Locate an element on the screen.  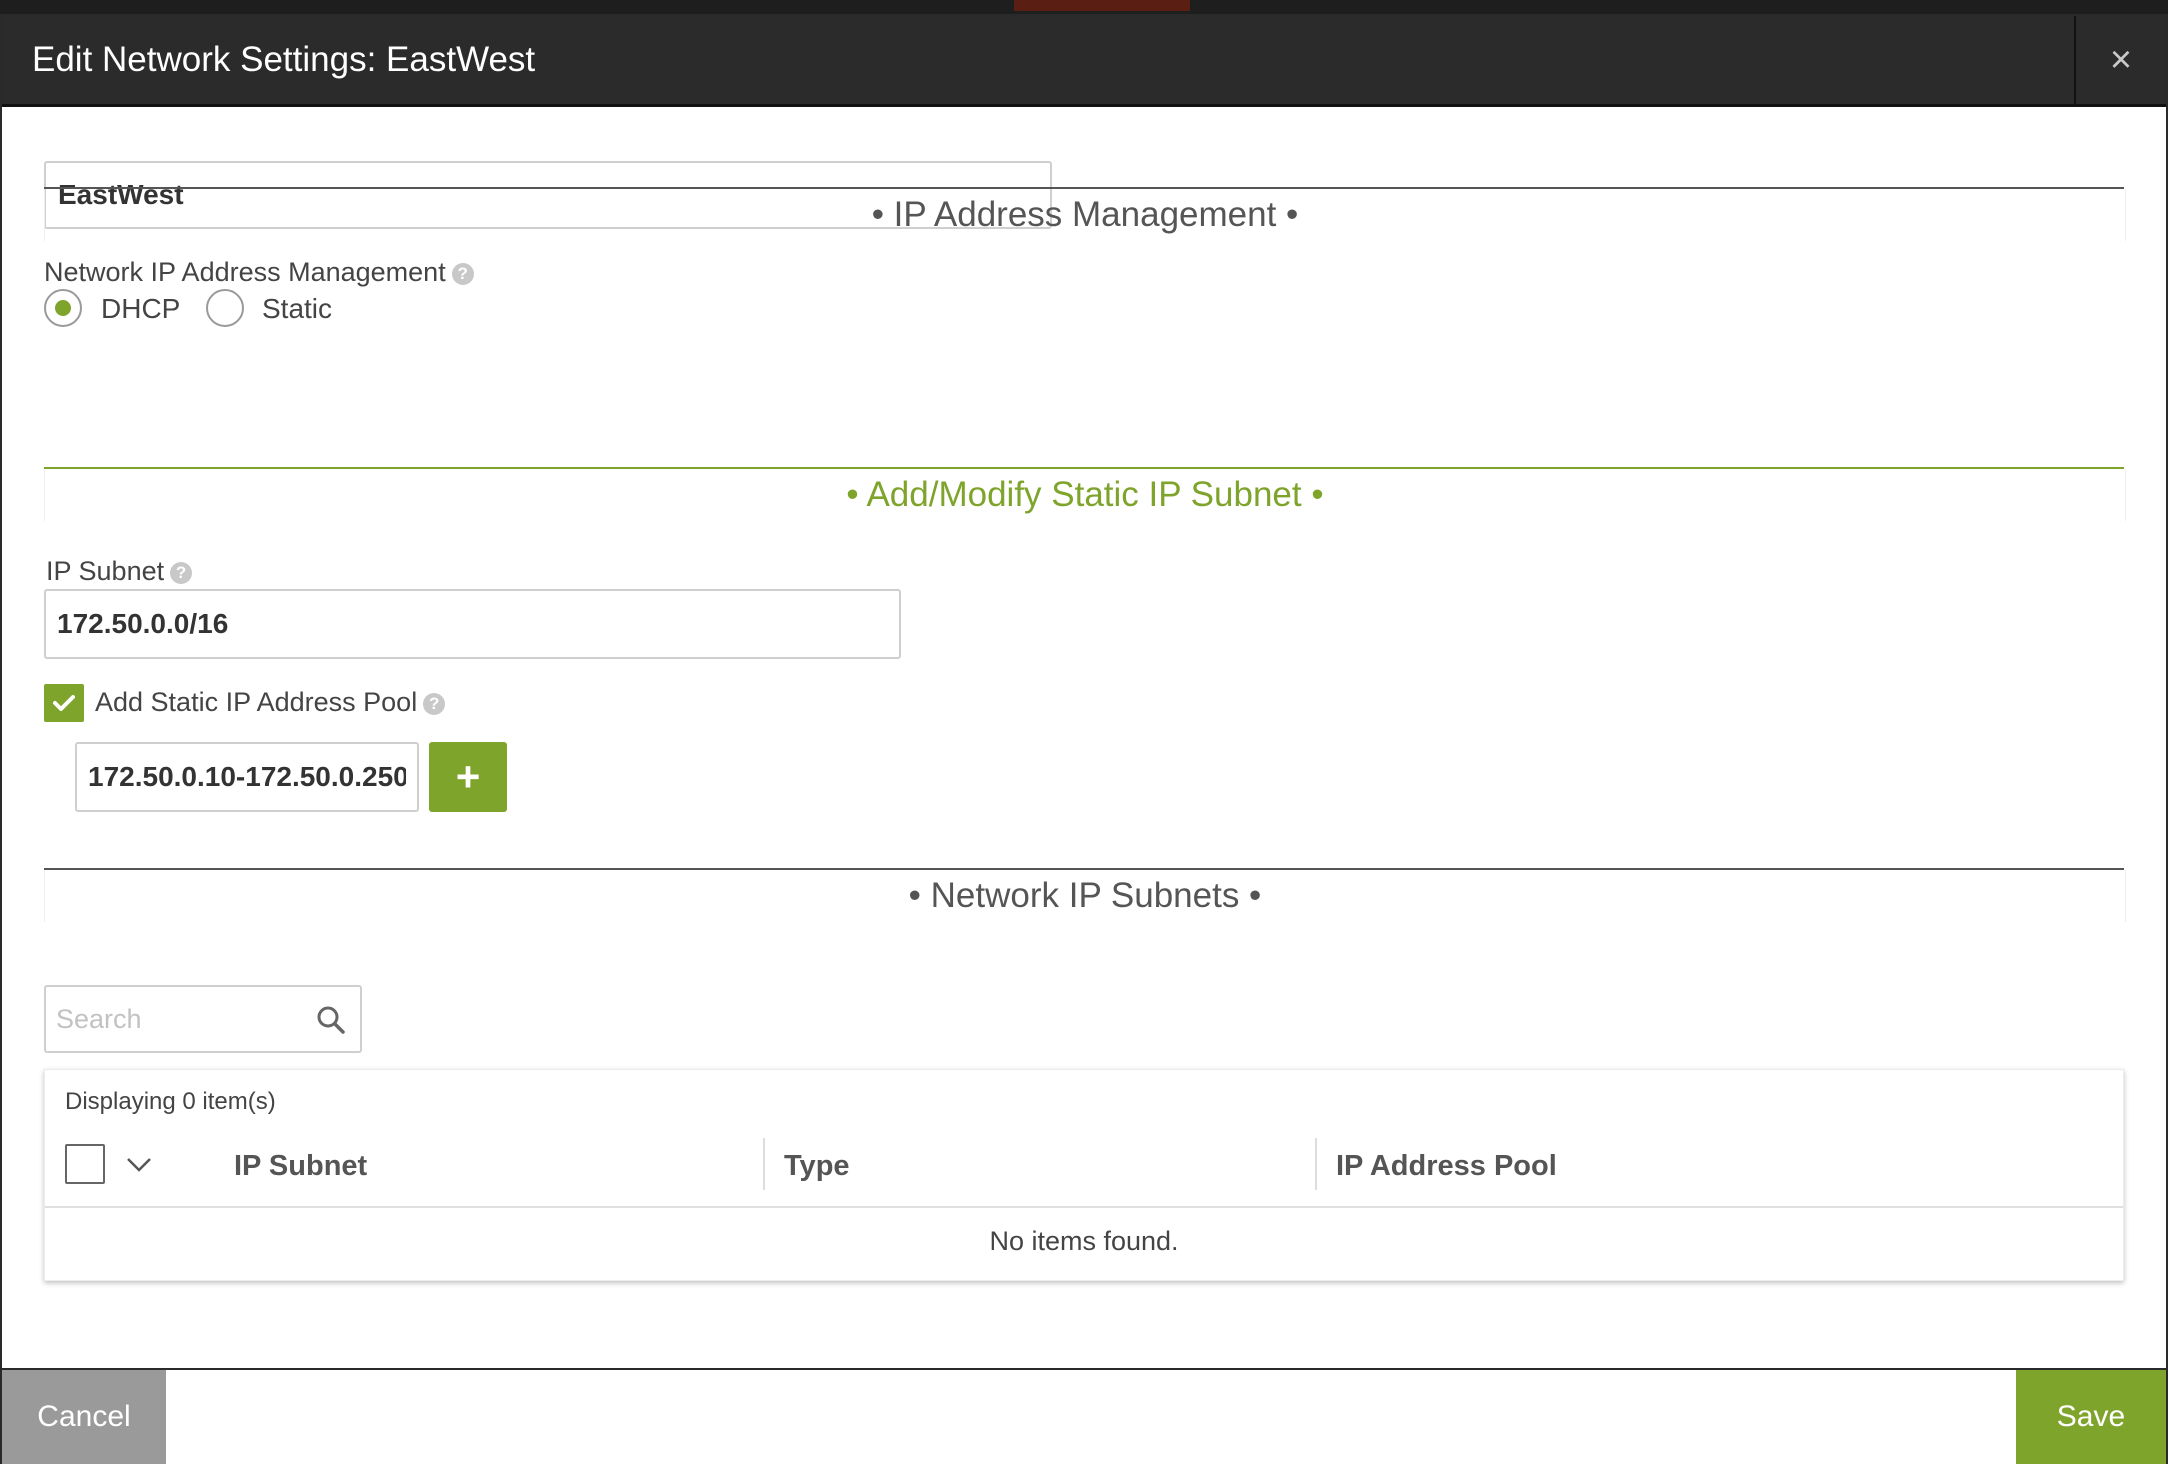
add-pool-checkbox is located at coordinates (64, 703).